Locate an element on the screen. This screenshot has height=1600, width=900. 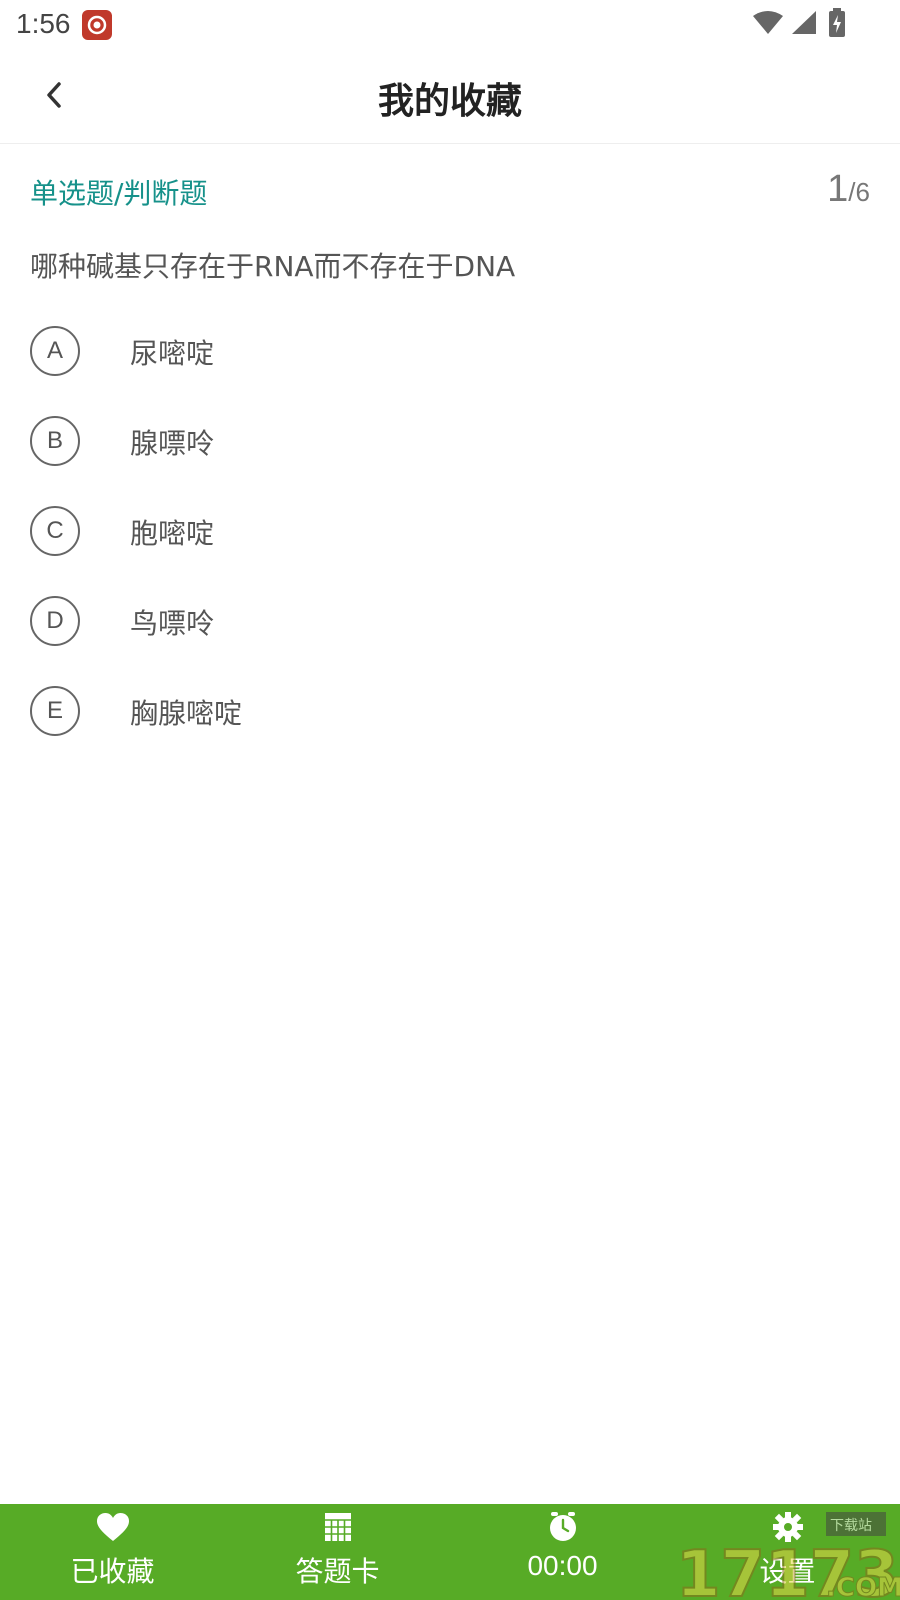
option-letter-circle: B is located at coordinates (55, 441).